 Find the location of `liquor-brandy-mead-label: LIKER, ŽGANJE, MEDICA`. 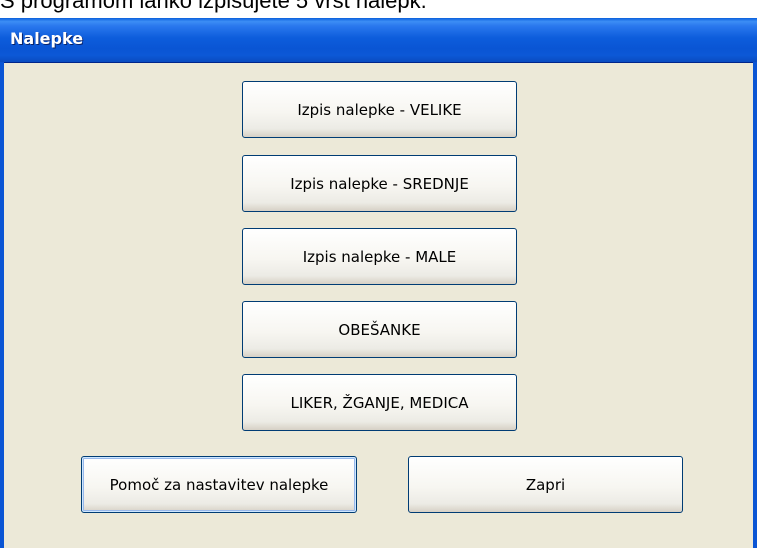

liquor-brandy-mead-label: LIKER, ŽGANJE, MEDICA is located at coordinates (379, 402).